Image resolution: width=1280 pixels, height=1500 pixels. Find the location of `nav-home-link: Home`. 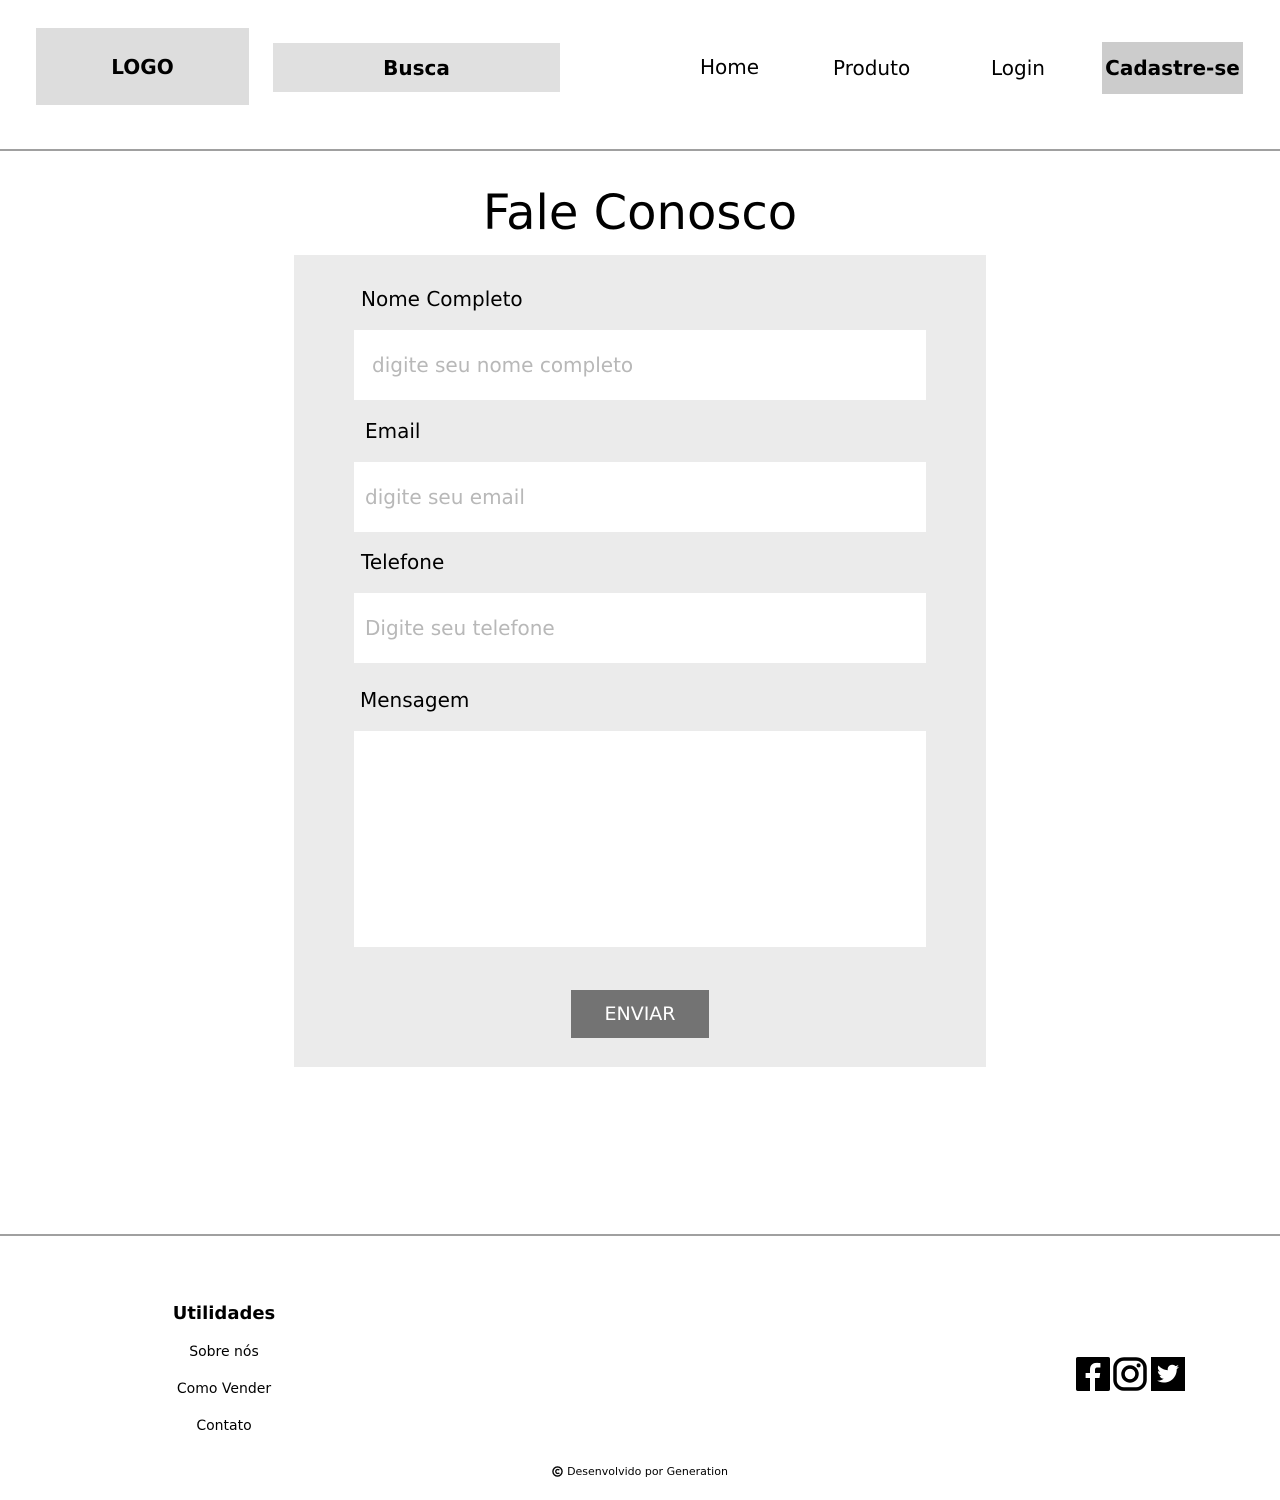

nav-home-link: Home is located at coordinates (729, 67).